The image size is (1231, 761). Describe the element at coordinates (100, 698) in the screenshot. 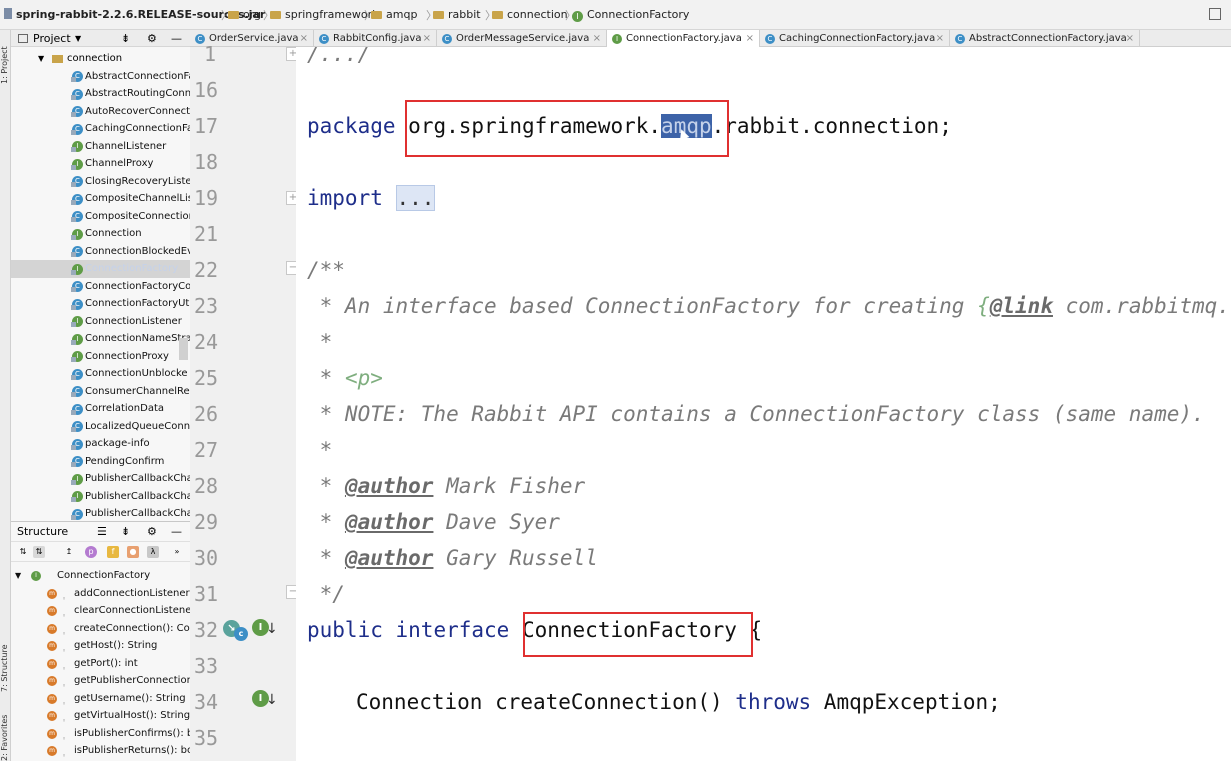

I see `structure-member: m ◦ getUsername(): String` at that location.